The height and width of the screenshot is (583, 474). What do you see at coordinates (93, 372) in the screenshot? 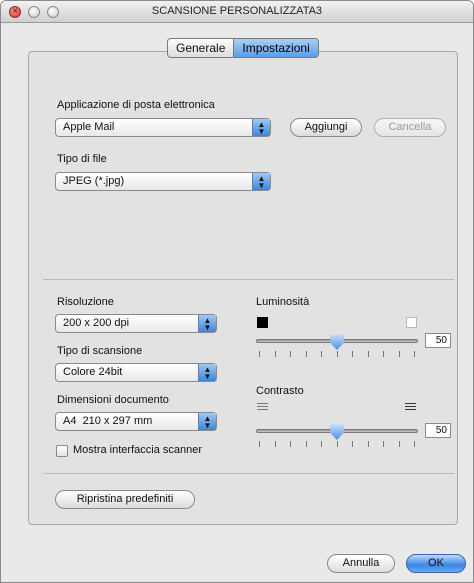
I see `scan-type-value: Colore 24bit` at bounding box center [93, 372].